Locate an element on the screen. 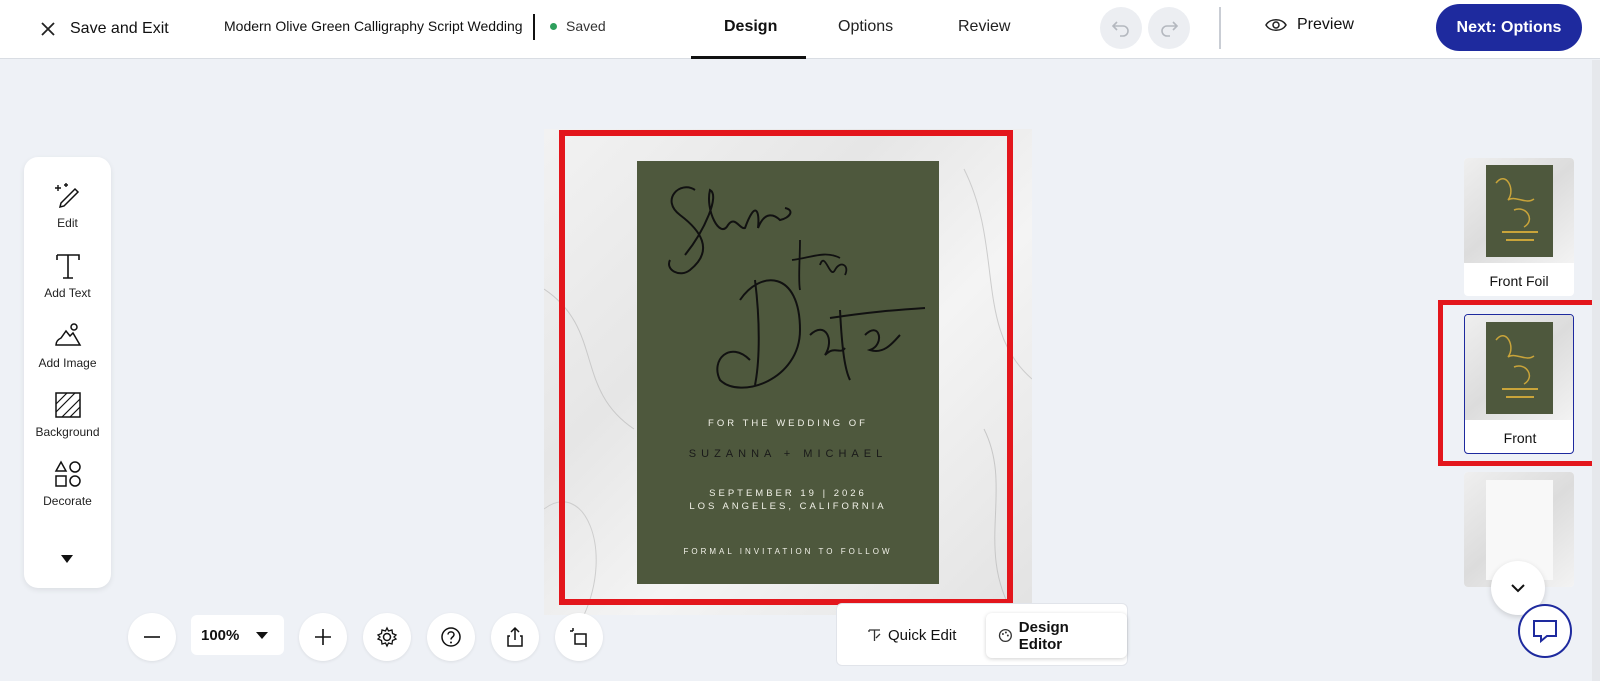 The width and height of the screenshot is (1600, 681). save-status: Saved is located at coordinates (578, 26).